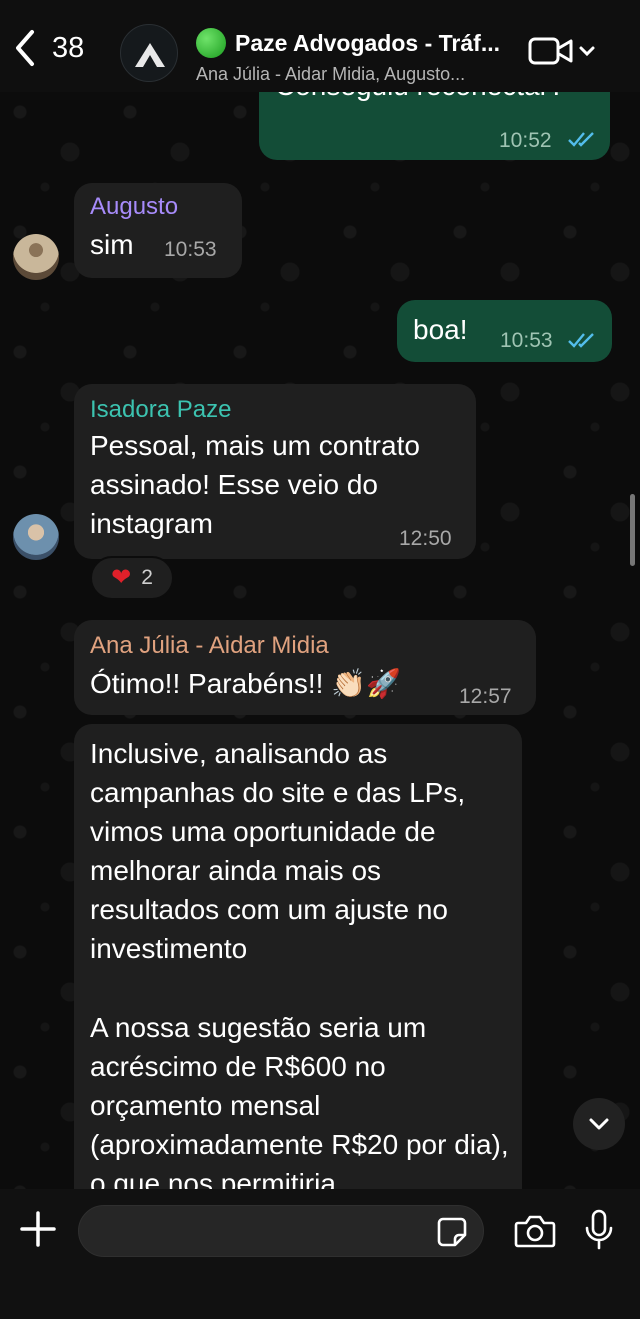 The height and width of the screenshot is (1319, 640). What do you see at coordinates (587, 51) in the screenshot?
I see `chevron-down-icon` at bounding box center [587, 51].